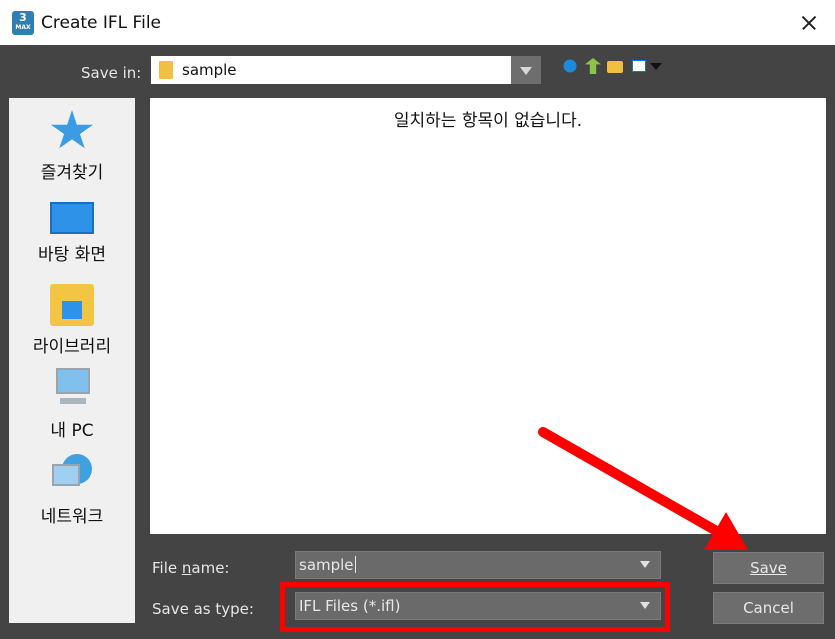 The height and width of the screenshot is (639, 835). I want to click on place-desktop: 바탕 화면, so click(72, 231).